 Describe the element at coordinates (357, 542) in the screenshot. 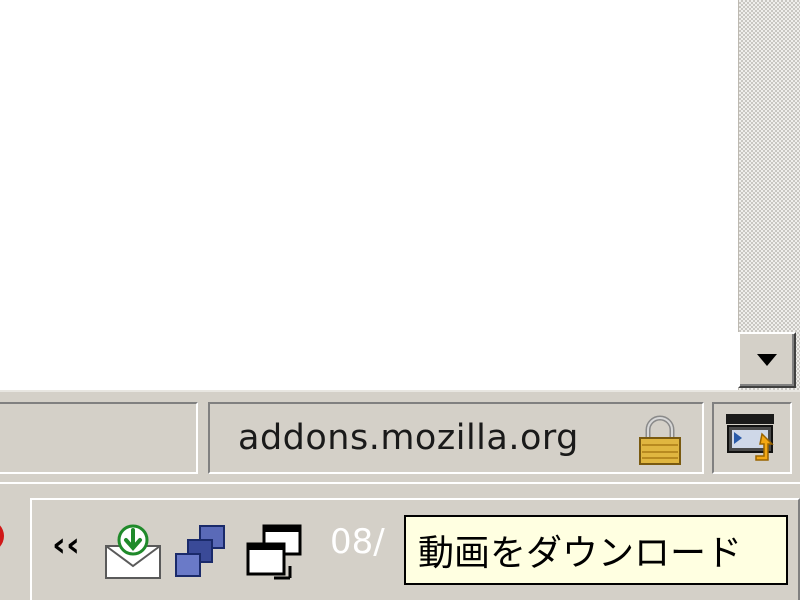

I see `date-text: 08/` at that location.